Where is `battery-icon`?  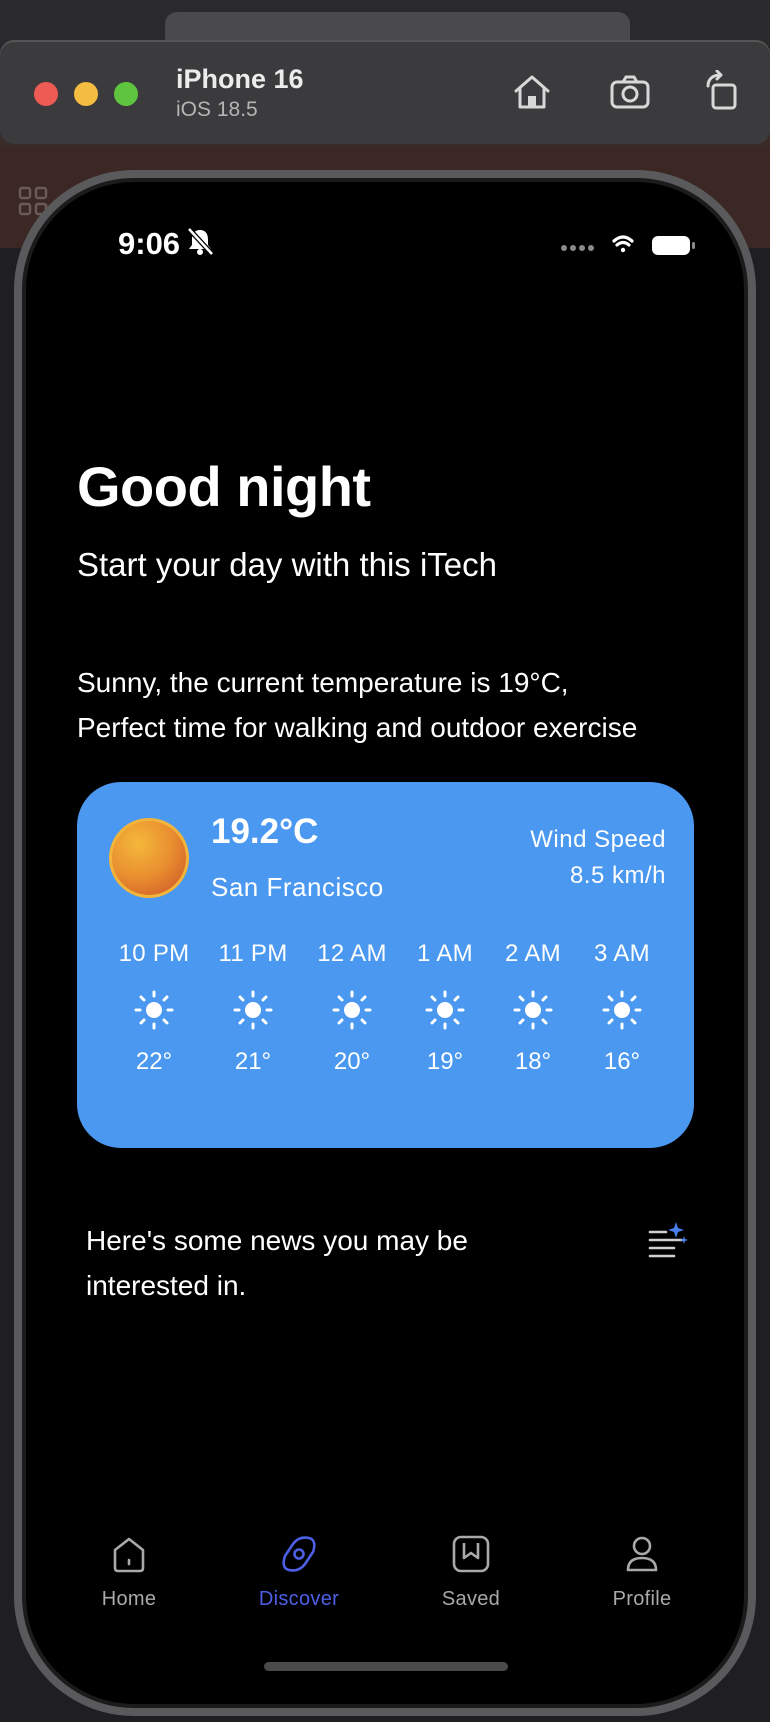
battery-icon is located at coordinates (673, 245).